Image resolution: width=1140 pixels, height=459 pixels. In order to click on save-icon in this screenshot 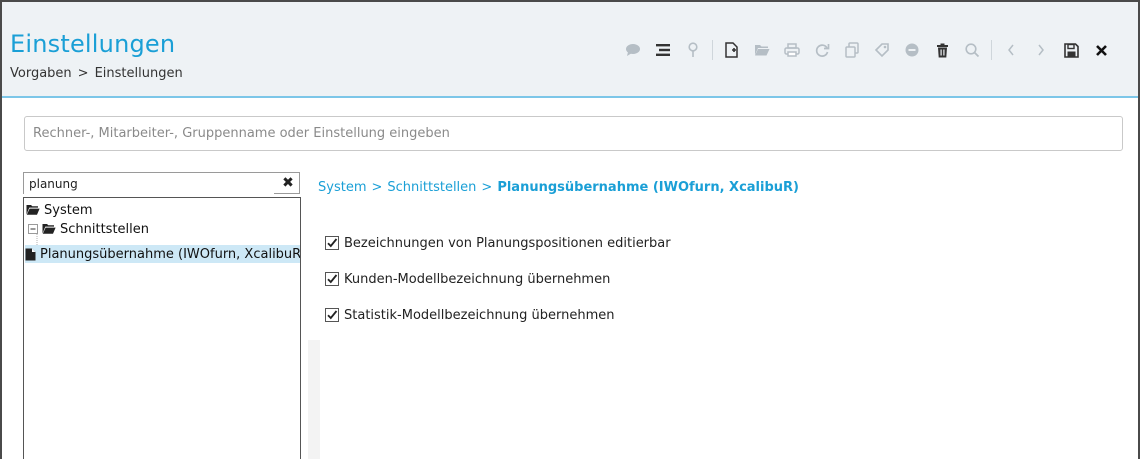, I will do `click(1071, 50)`.